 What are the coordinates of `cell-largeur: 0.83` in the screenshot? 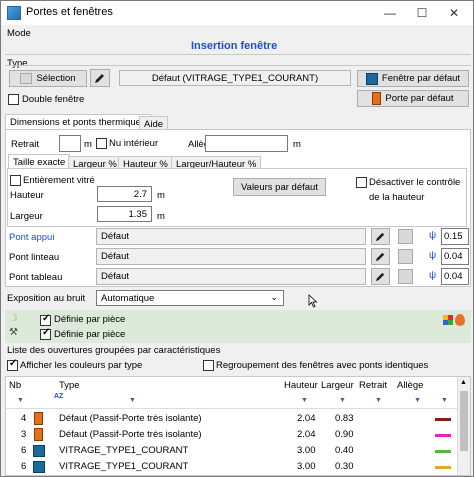 It's located at (344, 418).